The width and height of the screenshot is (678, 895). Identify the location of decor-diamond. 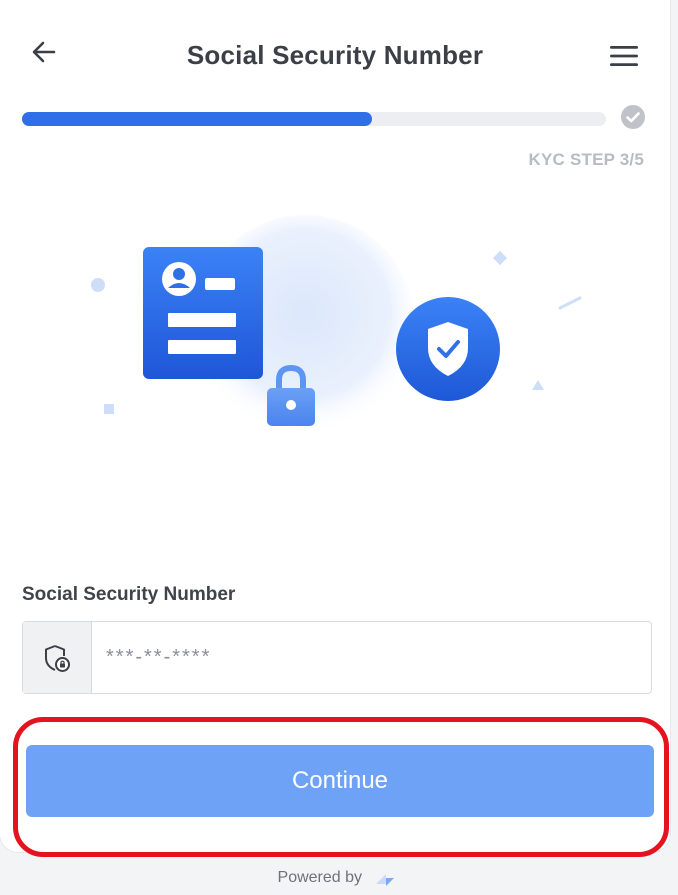
(500, 258).